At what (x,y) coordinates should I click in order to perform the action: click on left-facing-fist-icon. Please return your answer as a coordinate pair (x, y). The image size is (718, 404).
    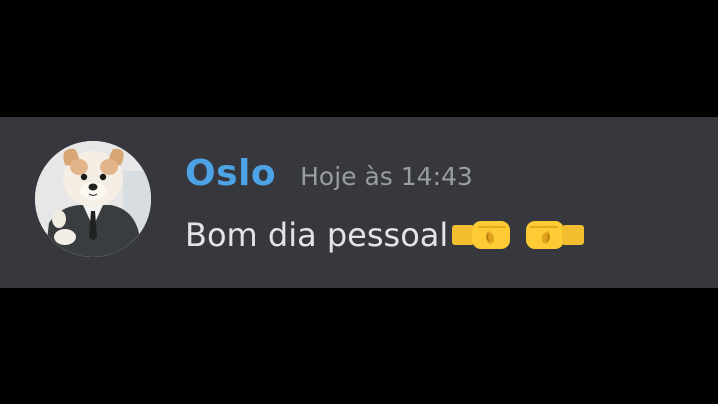
    Looking at the image, I should click on (552, 235).